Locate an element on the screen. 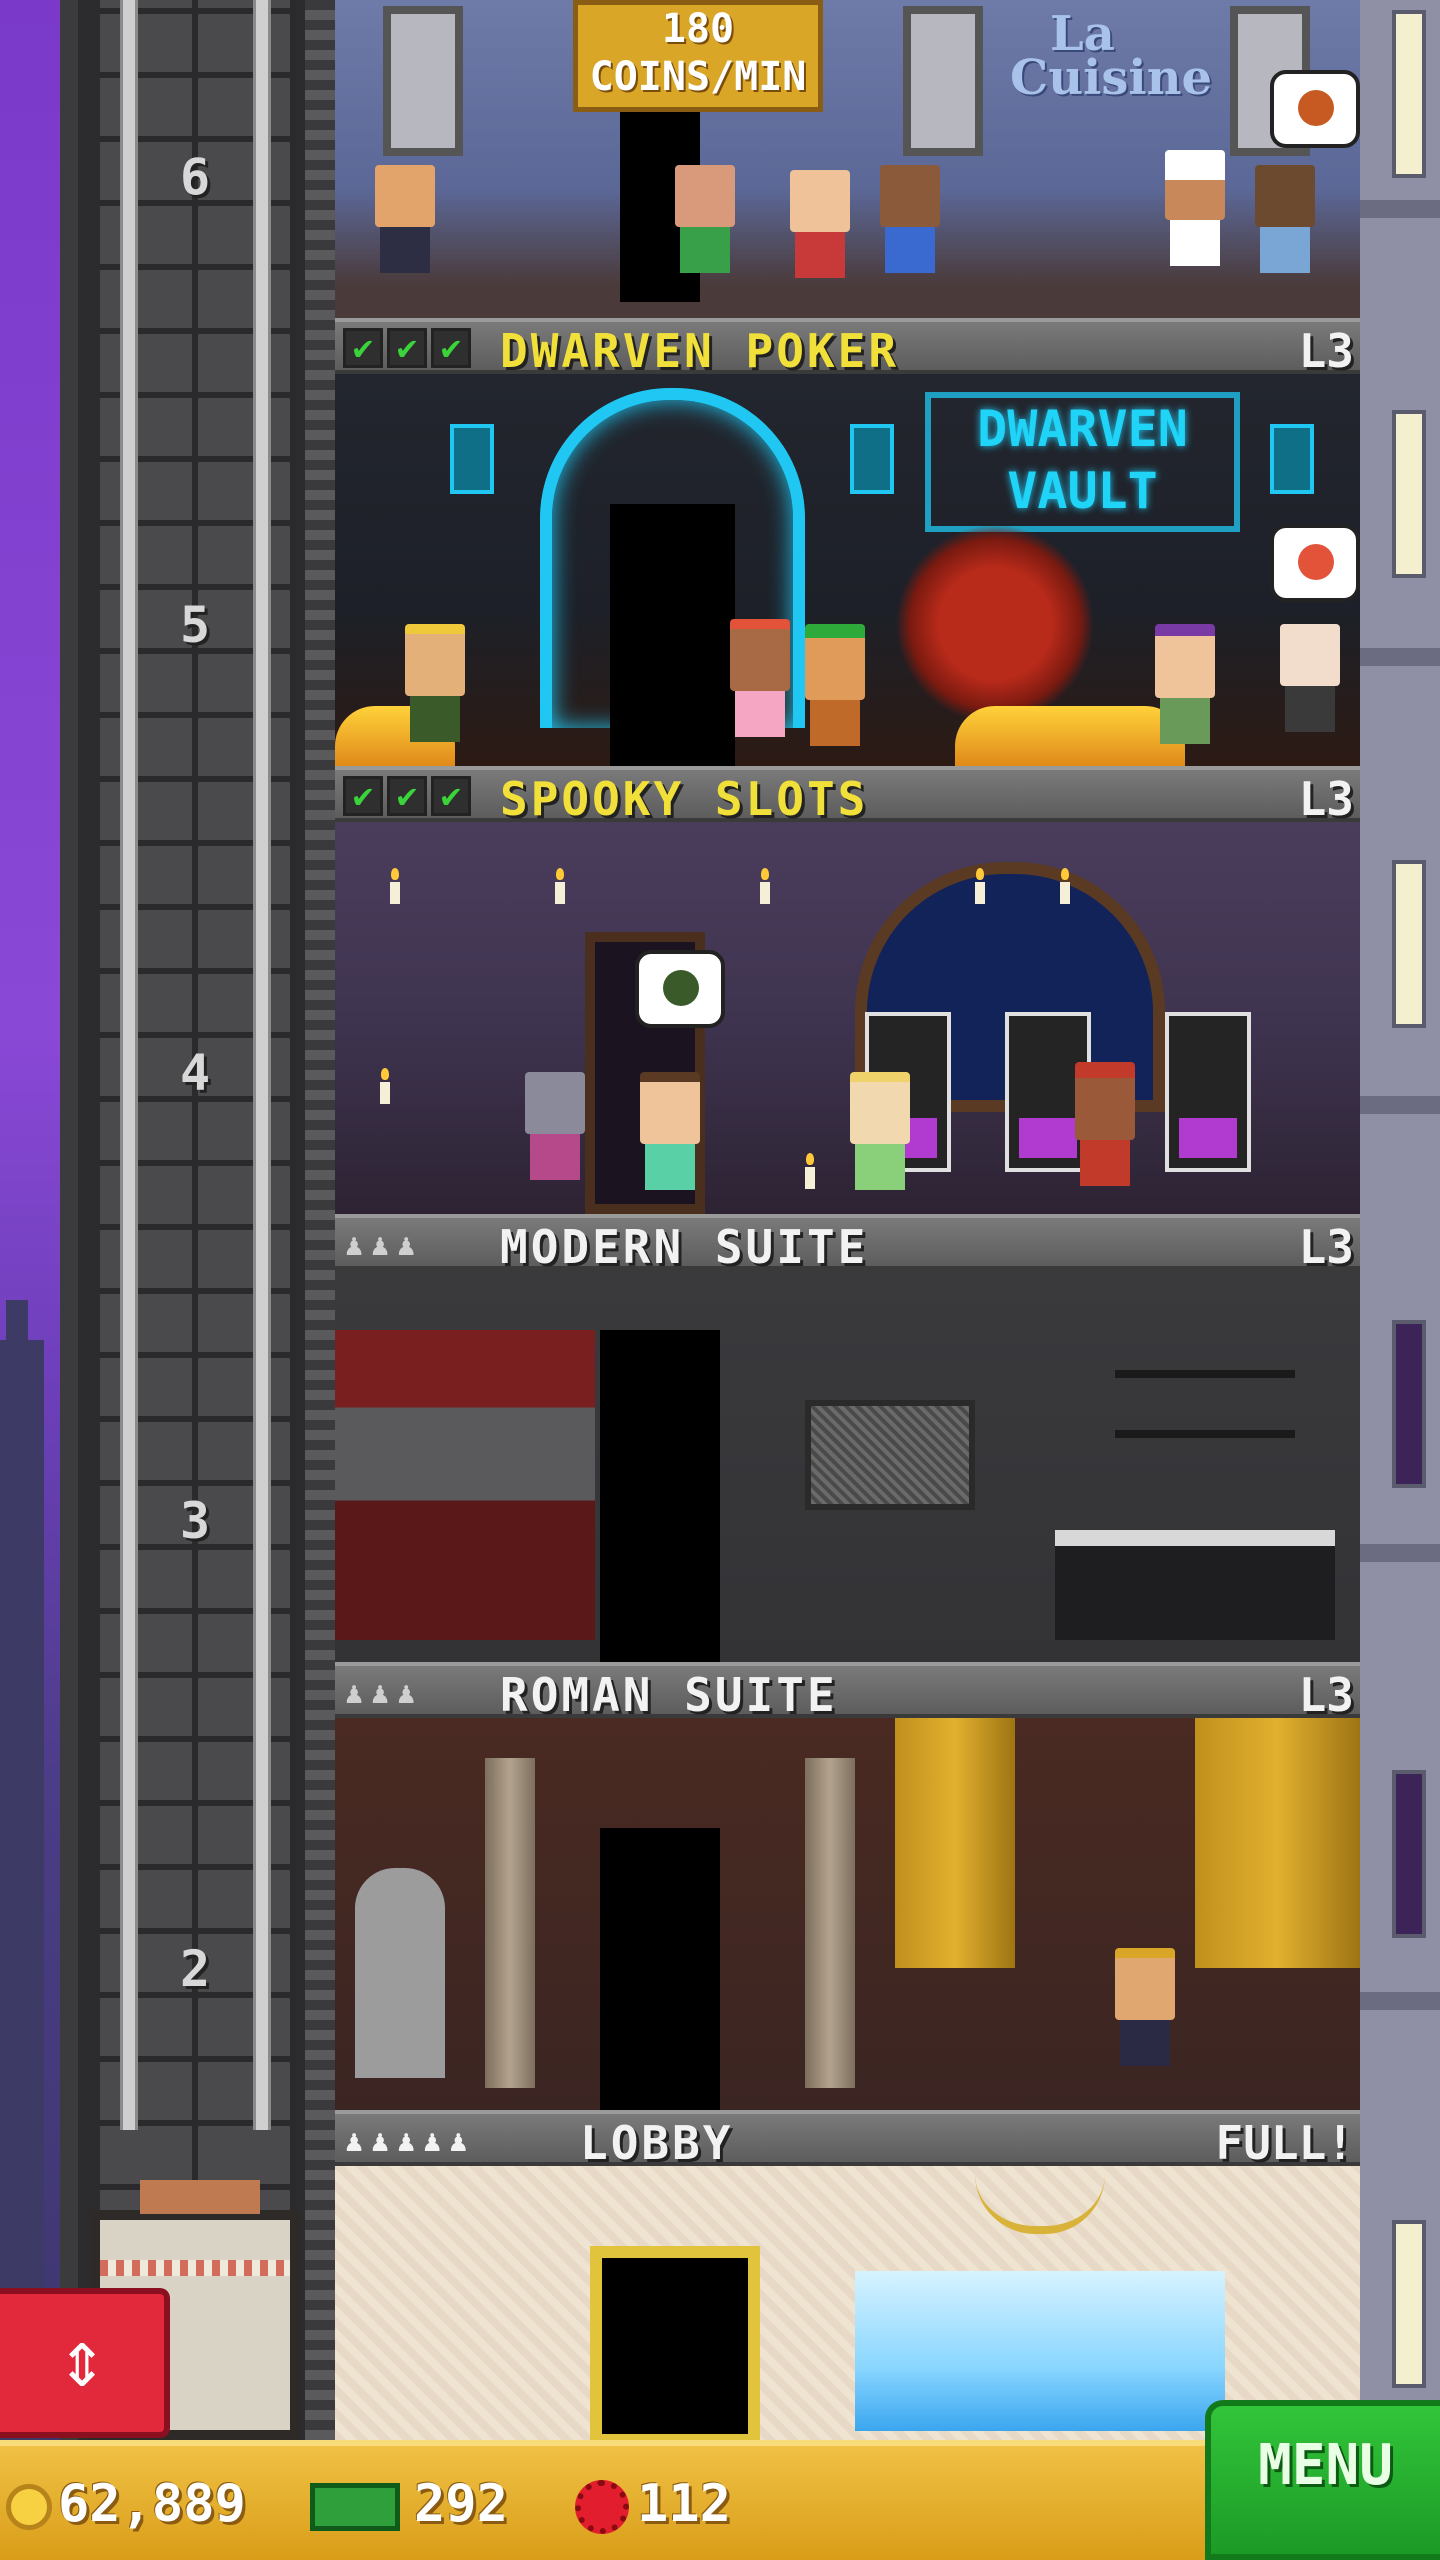 The width and height of the screenshot is (1440, 2560). elevator-rail-left is located at coordinates (129, 1065).